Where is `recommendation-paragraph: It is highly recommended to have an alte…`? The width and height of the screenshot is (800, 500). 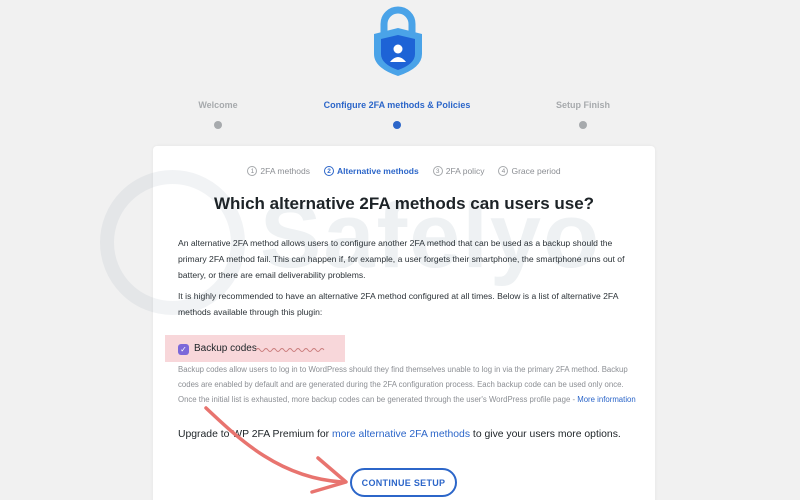
recommendation-paragraph: It is highly recommended to have an alte… is located at coordinates (398, 304).